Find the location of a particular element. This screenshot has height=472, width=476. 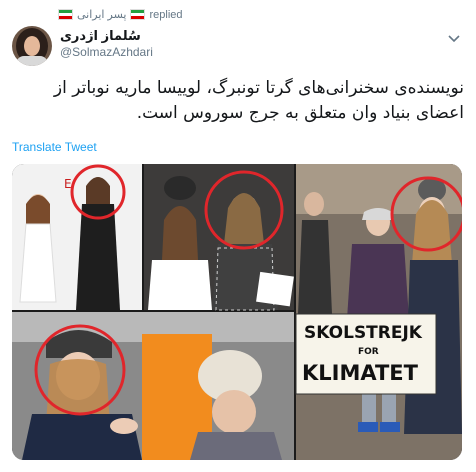

reply-context-label: replied is located at coordinates (166, 14).